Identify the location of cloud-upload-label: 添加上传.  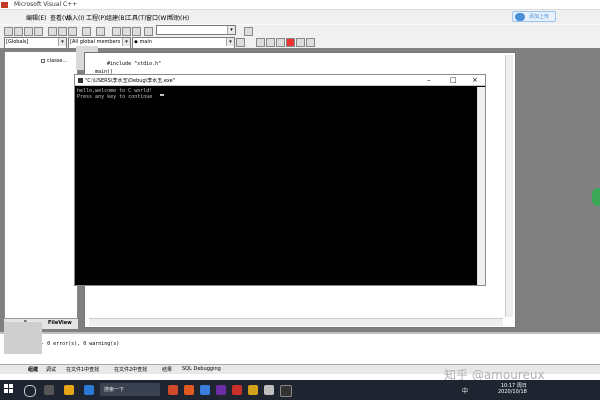
(539, 17).